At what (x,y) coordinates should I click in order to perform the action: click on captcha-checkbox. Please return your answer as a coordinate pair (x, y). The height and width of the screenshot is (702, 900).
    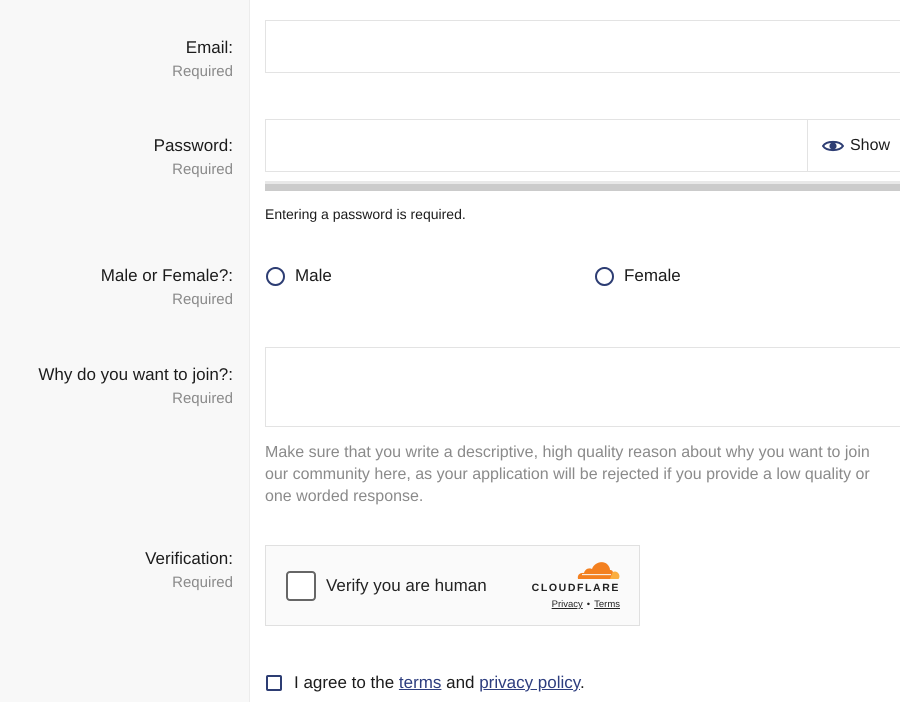
    Looking at the image, I should click on (301, 585).